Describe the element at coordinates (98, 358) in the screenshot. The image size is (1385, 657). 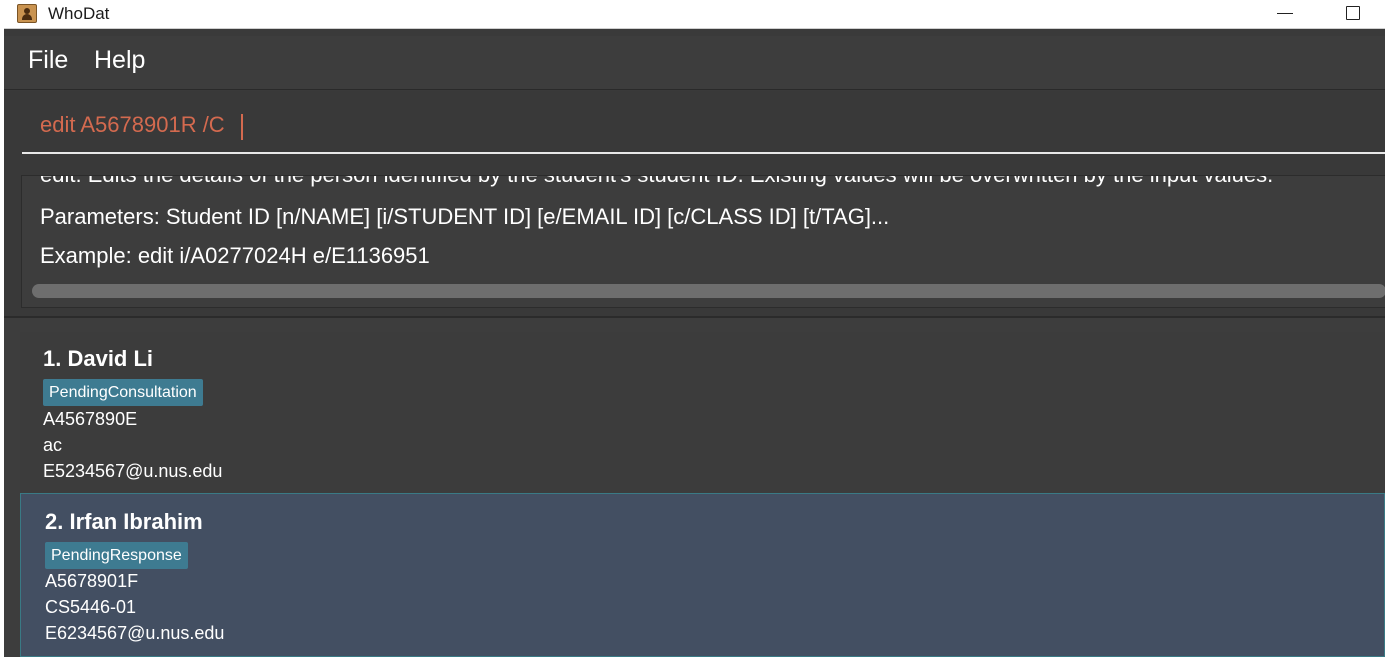
I see `person-name: 1. David Li` at that location.